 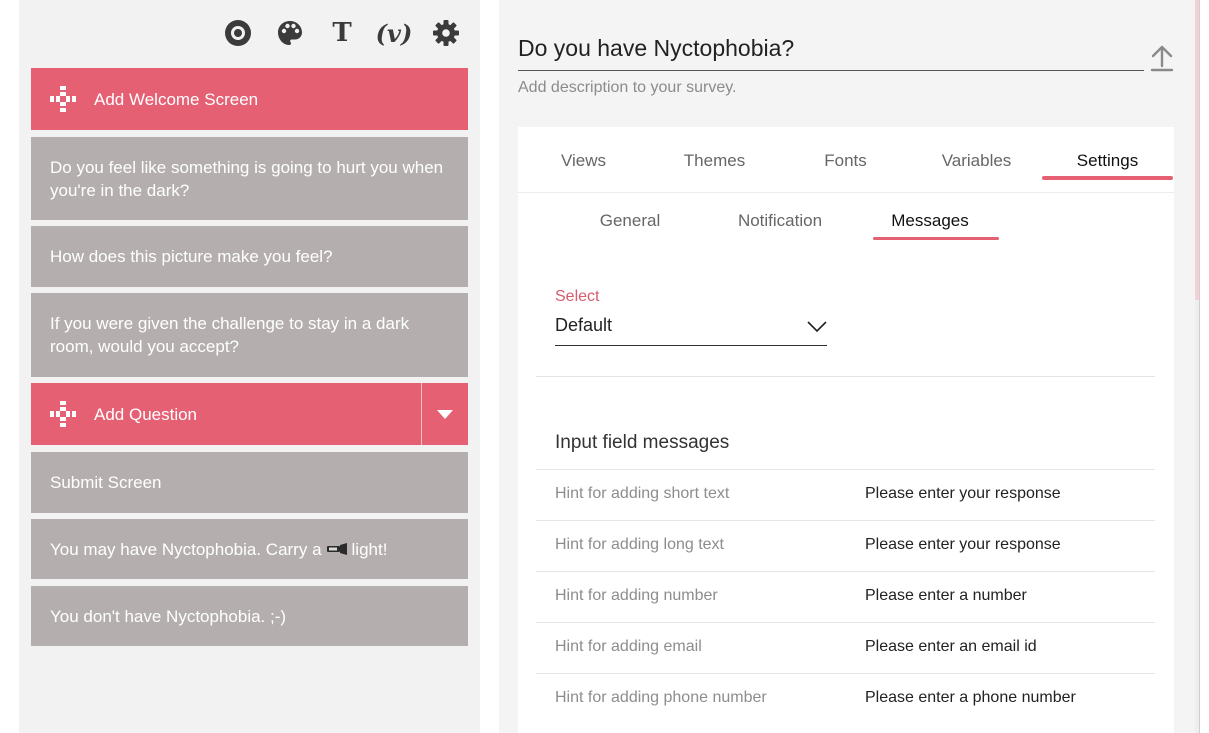 I want to click on message-key: Hint for adding phone number, so click(x=661, y=697).